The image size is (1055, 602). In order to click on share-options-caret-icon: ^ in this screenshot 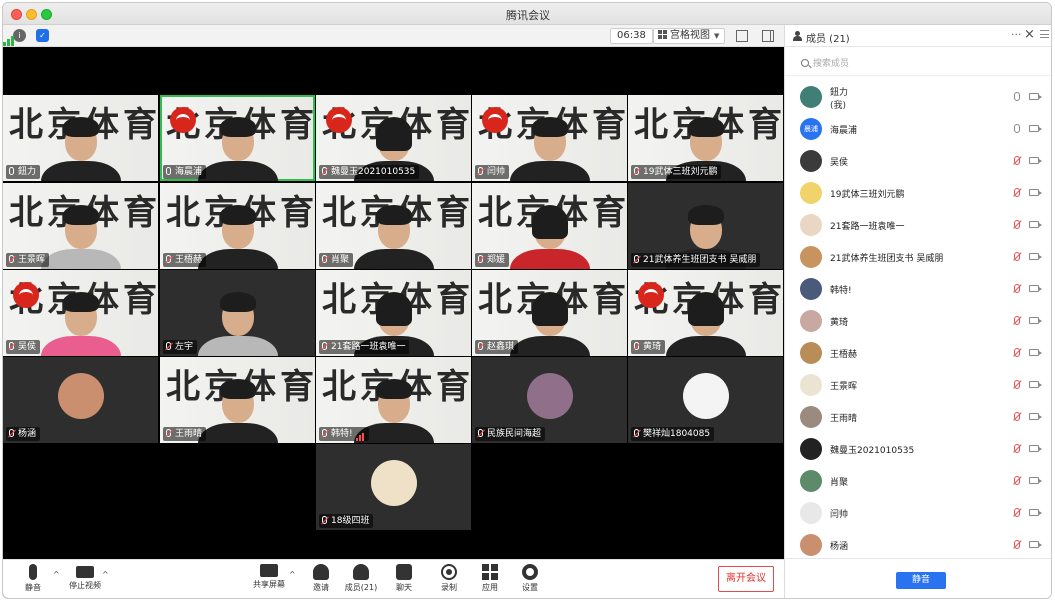, I will do `click(292, 574)`.